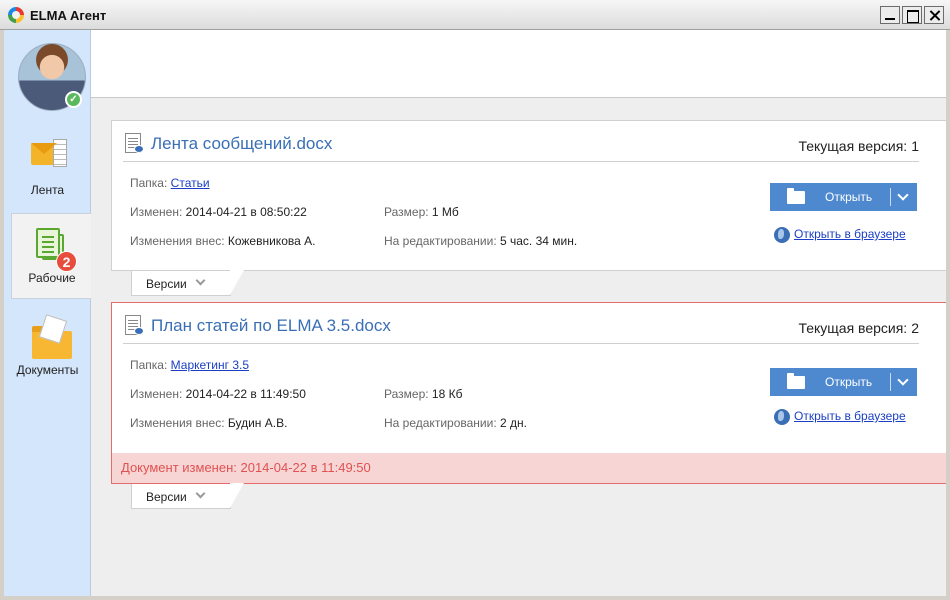  I want to click on title-bar: ELMA Агент, so click(475, 15).